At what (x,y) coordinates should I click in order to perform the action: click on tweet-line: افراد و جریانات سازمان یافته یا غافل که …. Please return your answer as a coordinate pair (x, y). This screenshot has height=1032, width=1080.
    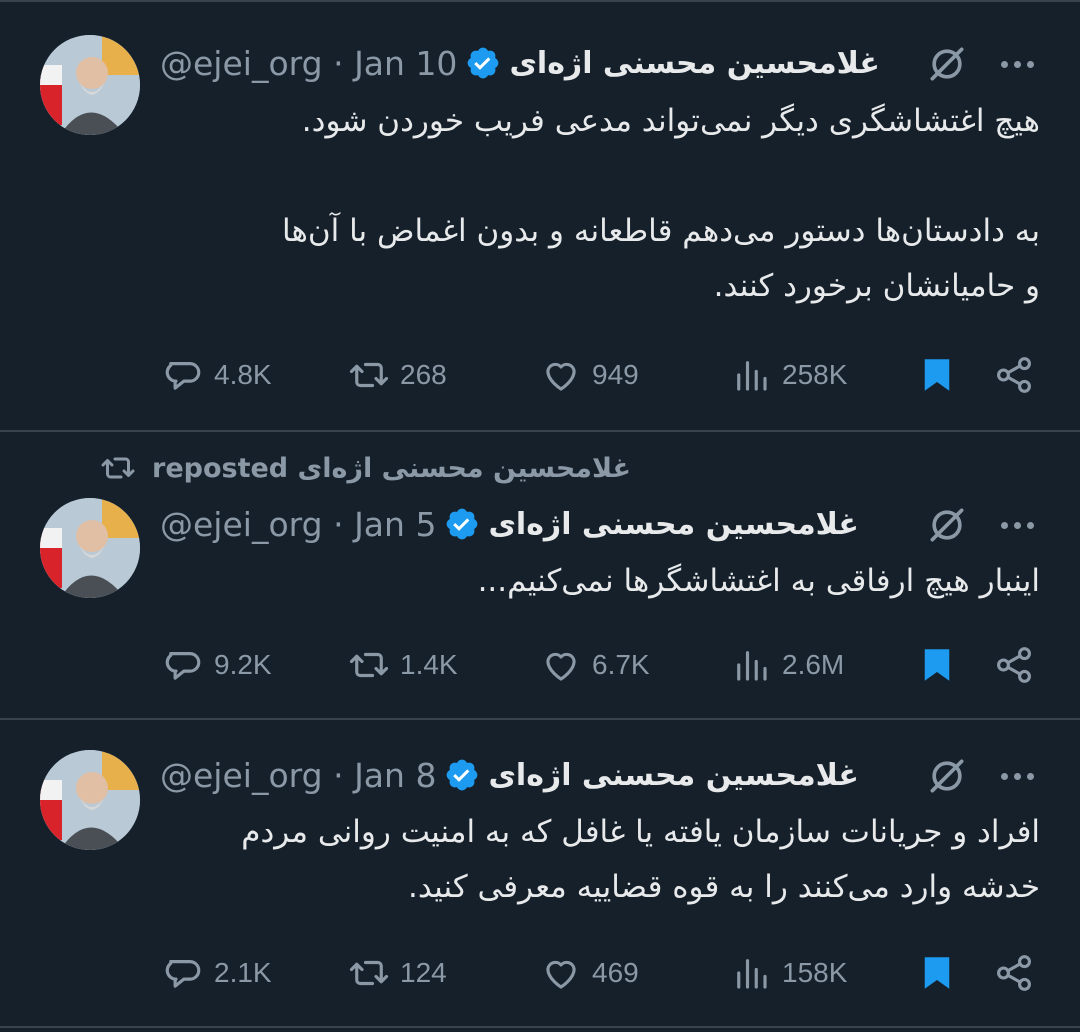
    Looking at the image, I should click on (640, 832).